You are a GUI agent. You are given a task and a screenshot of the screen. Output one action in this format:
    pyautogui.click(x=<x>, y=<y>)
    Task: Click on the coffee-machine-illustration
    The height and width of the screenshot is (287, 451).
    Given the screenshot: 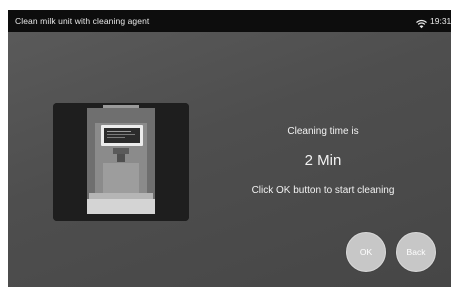 What is the action you would take?
    pyautogui.click(x=121, y=162)
    